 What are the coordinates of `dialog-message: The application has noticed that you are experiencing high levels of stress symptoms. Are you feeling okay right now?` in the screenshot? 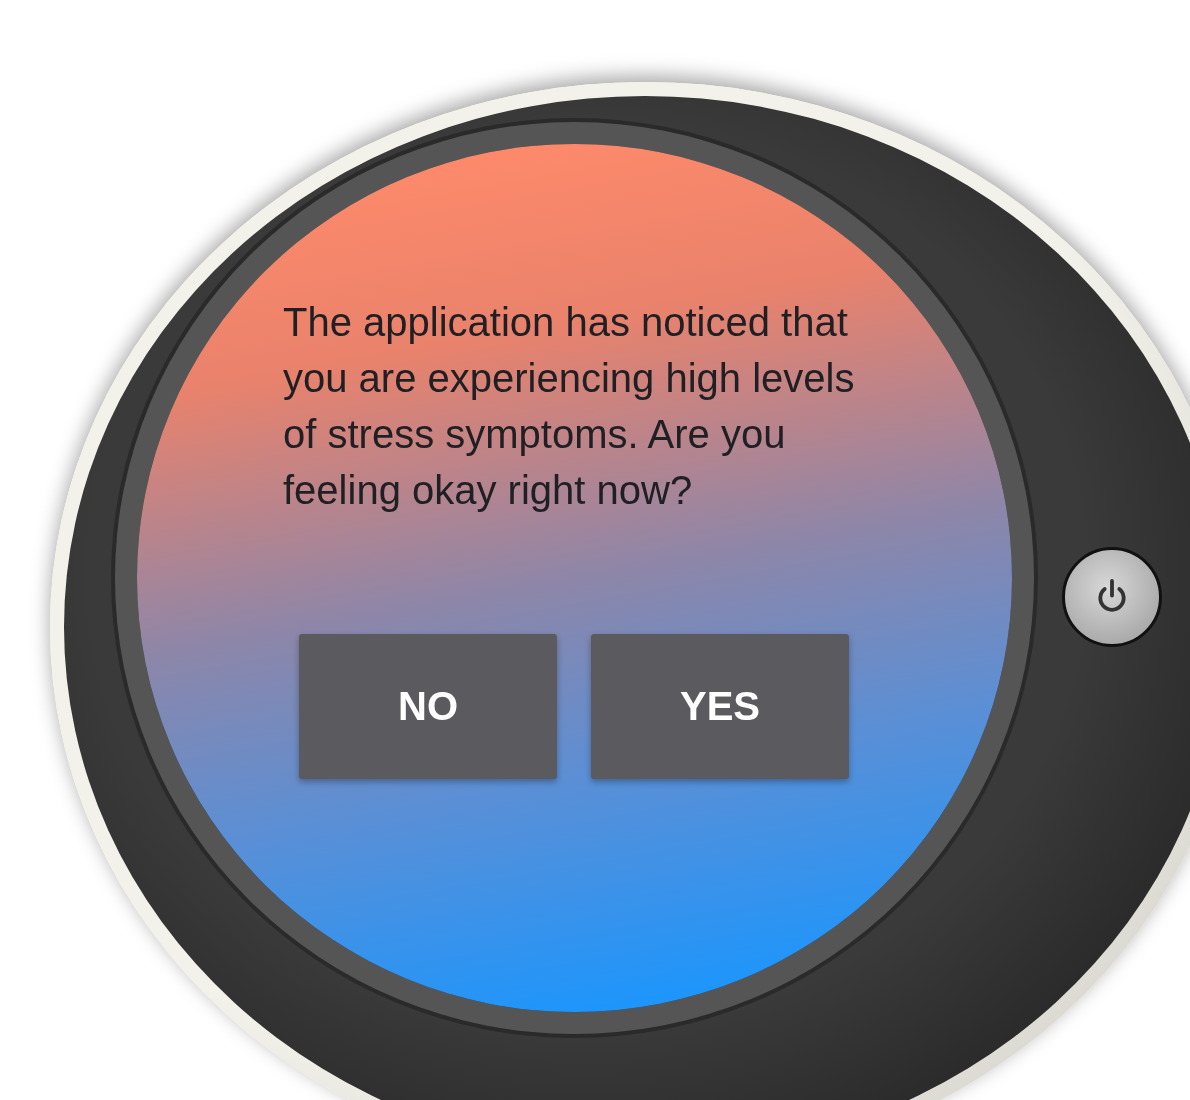 It's located at (569, 406).